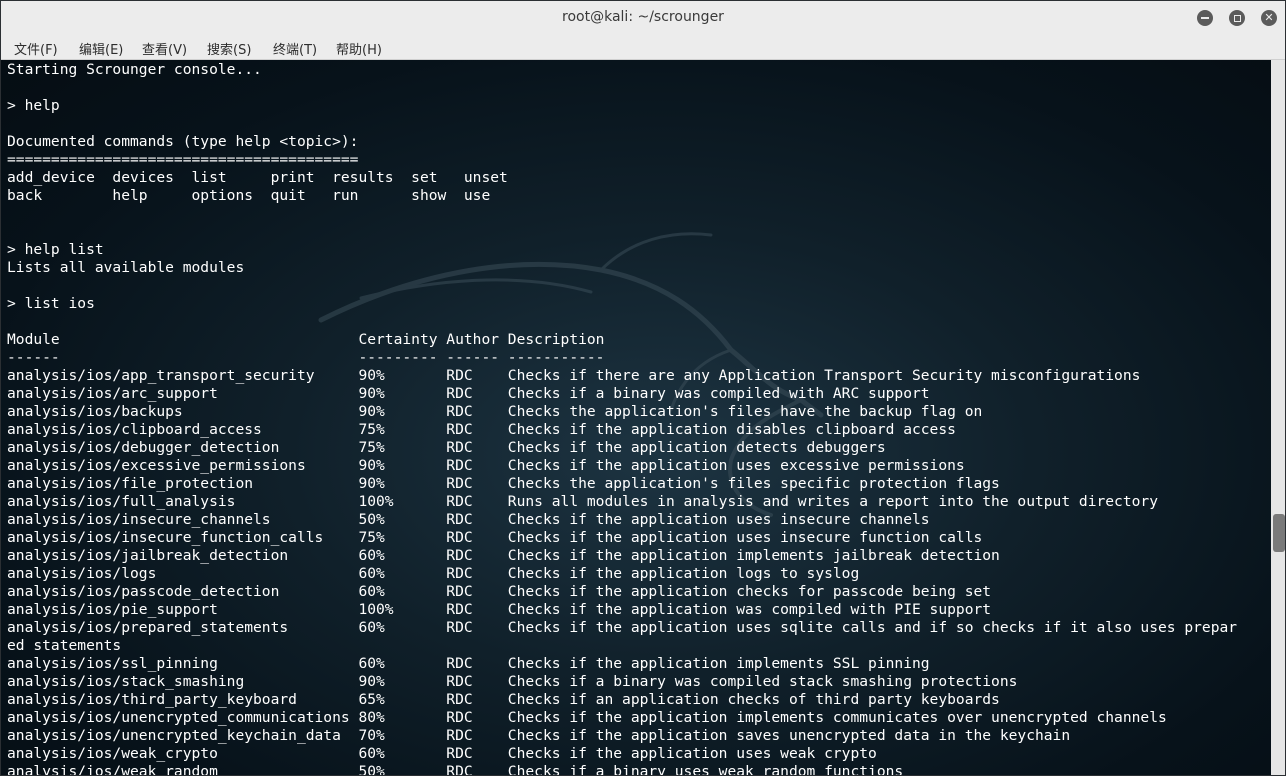 Image resolution: width=1286 pixels, height=776 pixels. Describe the element at coordinates (183, 141) in the screenshot. I see `terminal-line: Documented commands (type help <topic>):` at that location.